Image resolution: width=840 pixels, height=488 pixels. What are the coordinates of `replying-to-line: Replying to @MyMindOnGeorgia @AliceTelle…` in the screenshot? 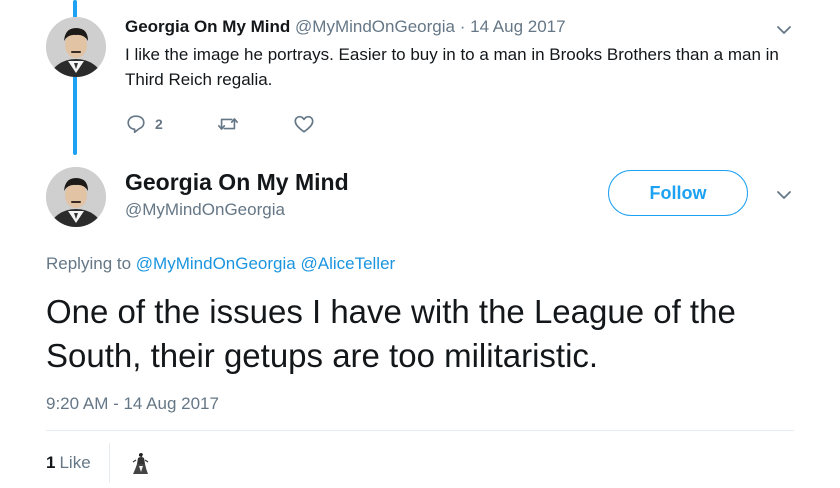 It's located at (220, 264).